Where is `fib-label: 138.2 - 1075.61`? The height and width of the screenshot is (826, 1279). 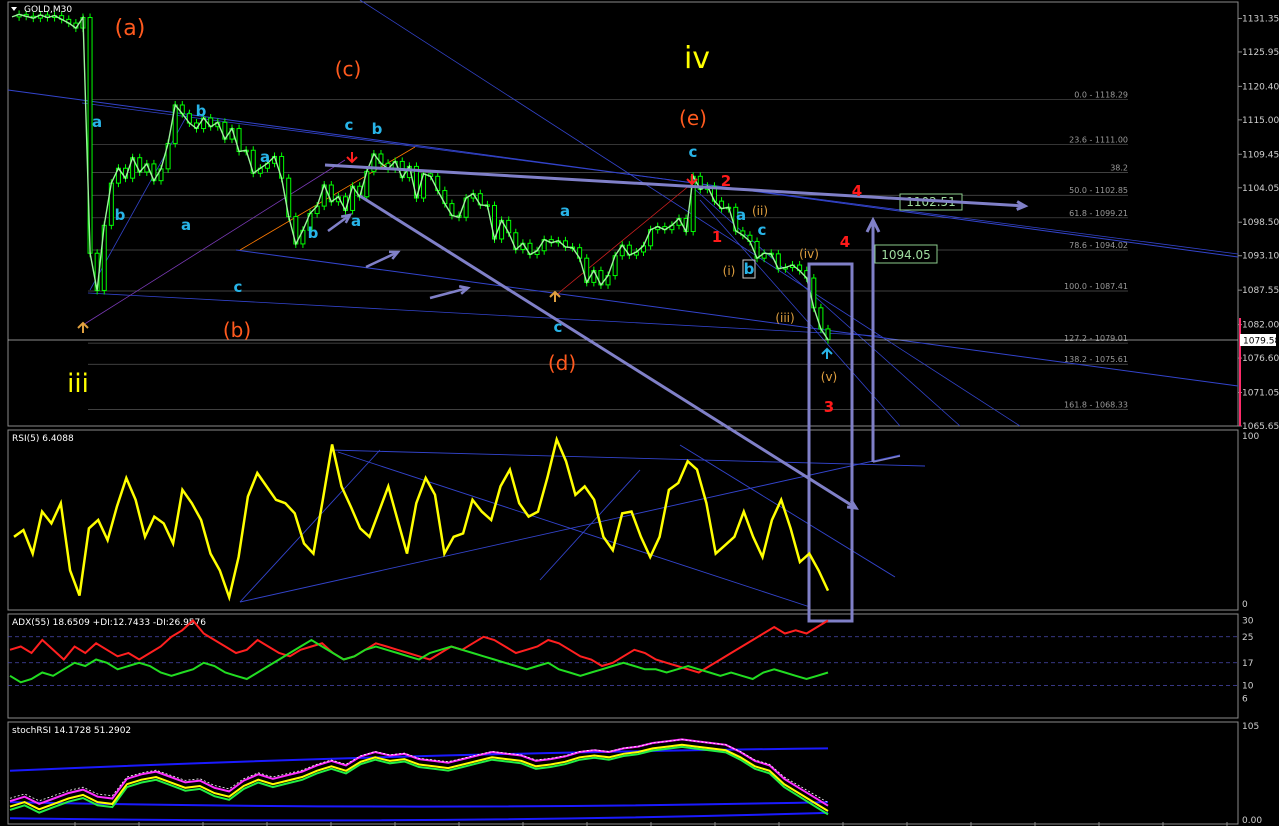 fib-label: 138.2 - 1075.61 is located at coordinates (1096, 359).